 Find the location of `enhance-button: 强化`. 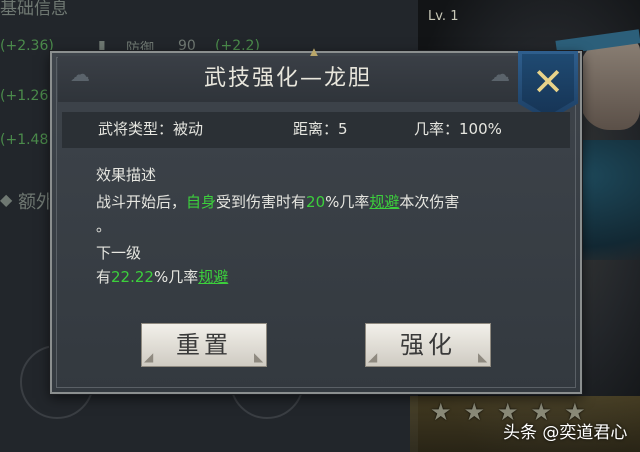

enhance-button: 强化 is located at coordinates (428, 345).